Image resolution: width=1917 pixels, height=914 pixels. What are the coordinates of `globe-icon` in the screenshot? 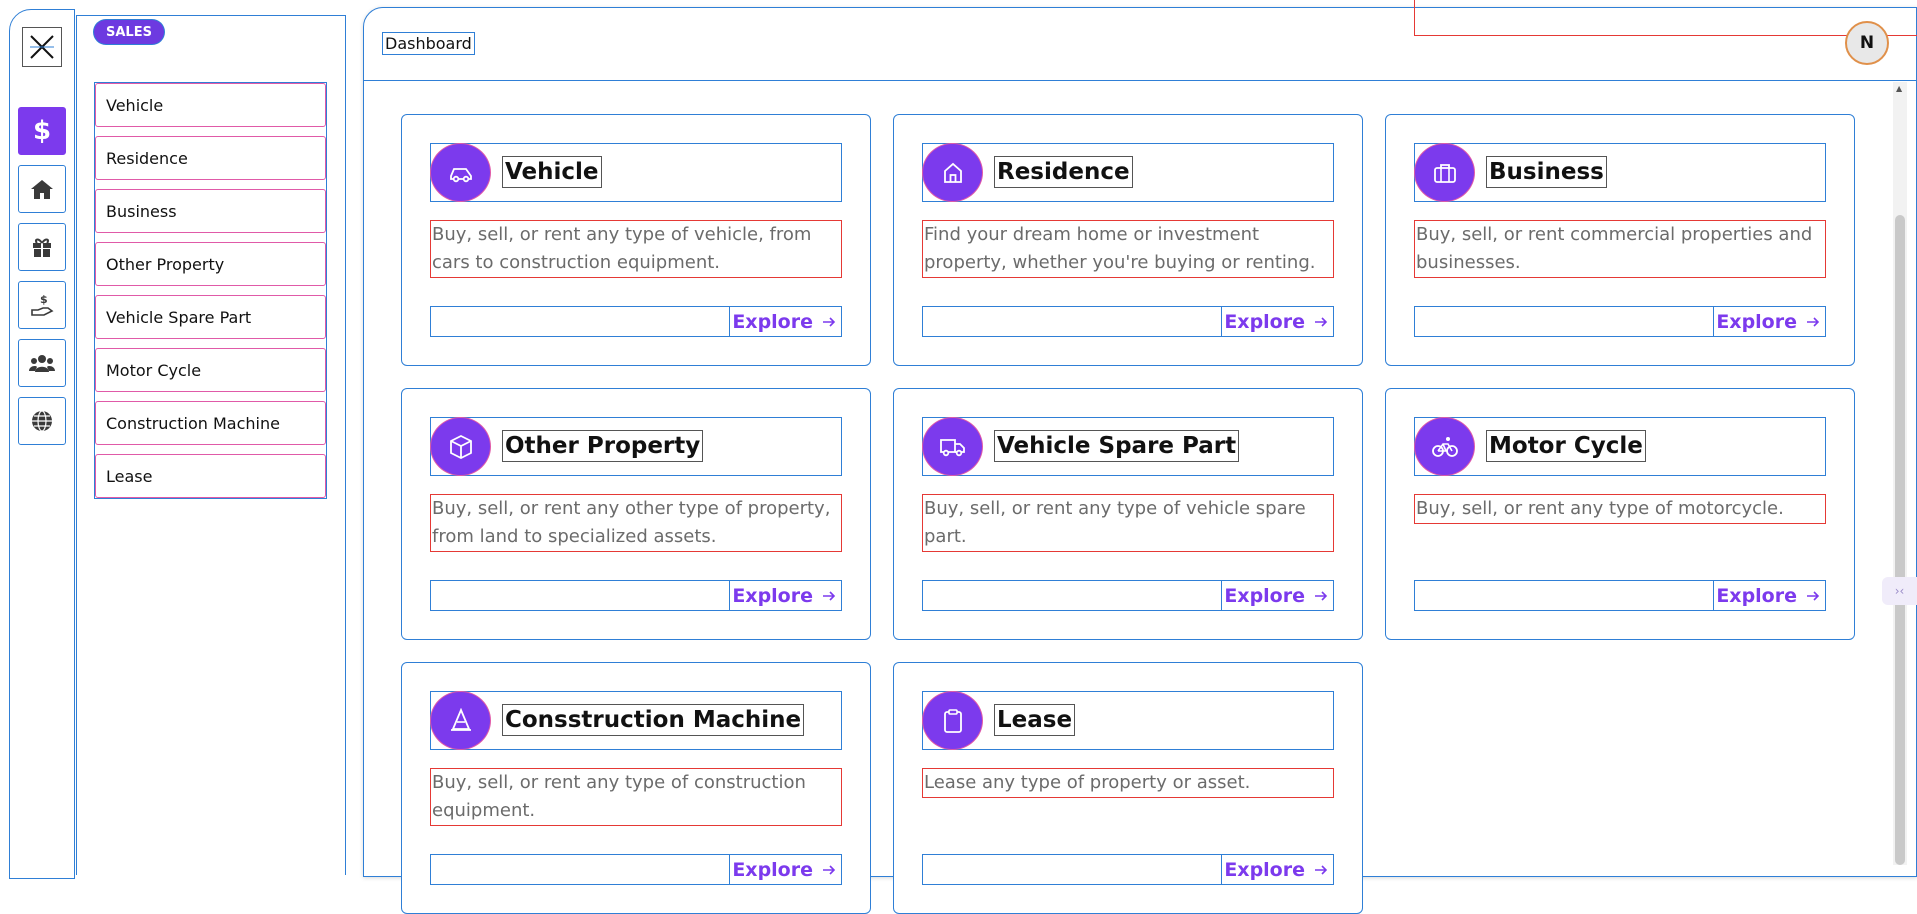 It's located at (42, 421).